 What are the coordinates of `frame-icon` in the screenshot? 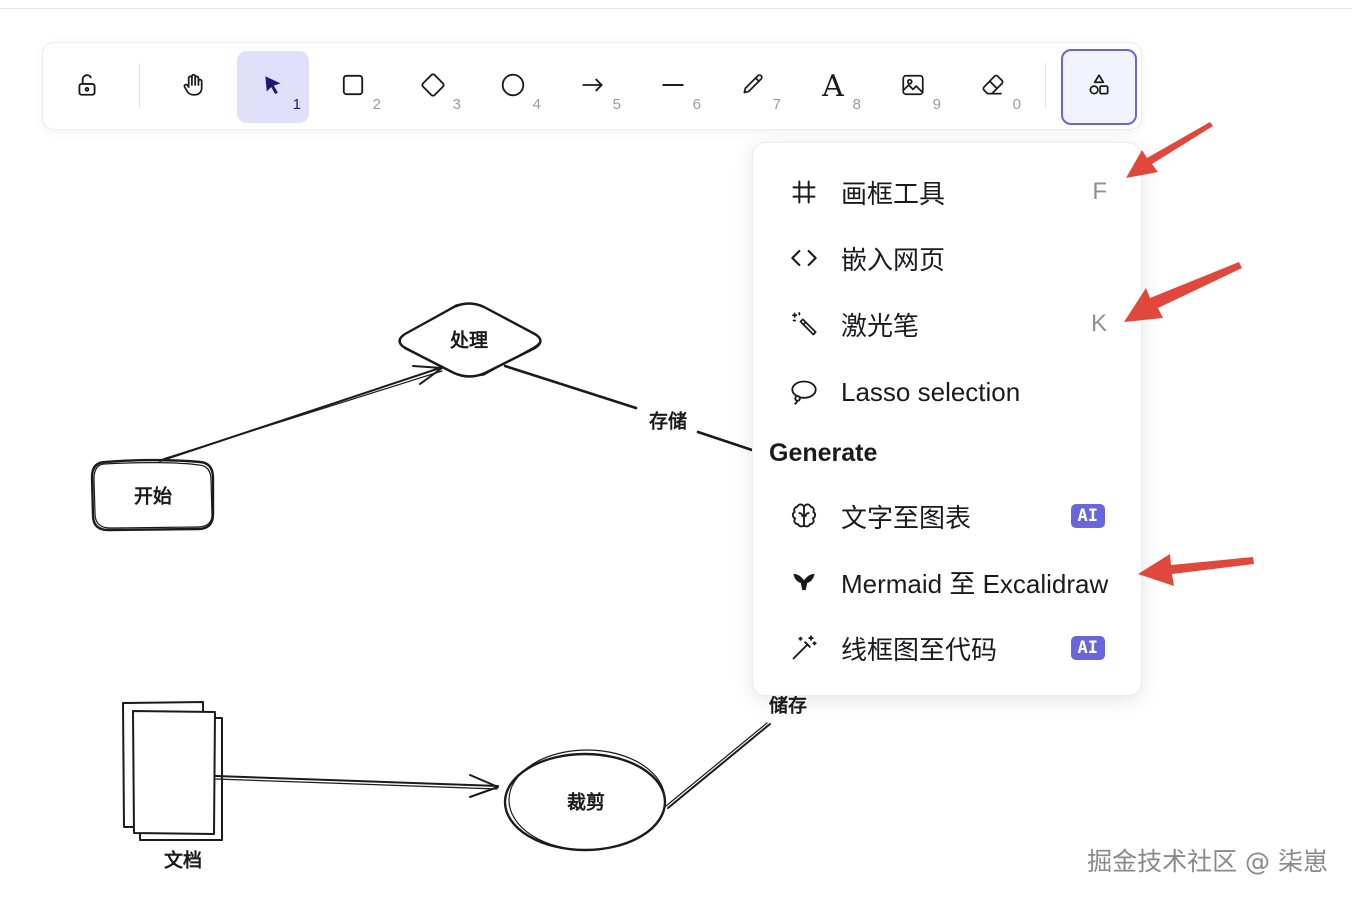 It's located at (804, 192).